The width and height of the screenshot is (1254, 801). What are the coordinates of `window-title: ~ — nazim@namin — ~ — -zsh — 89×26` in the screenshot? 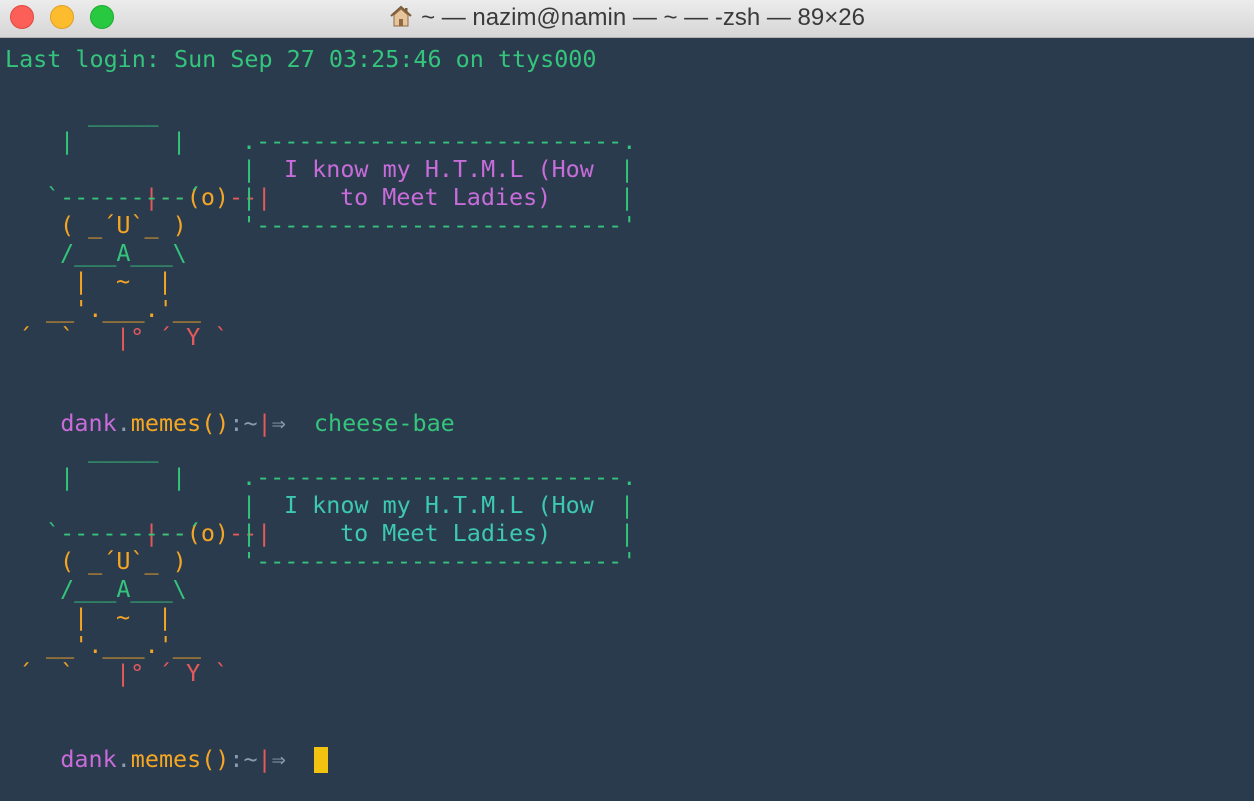 It's located at (643, 17).